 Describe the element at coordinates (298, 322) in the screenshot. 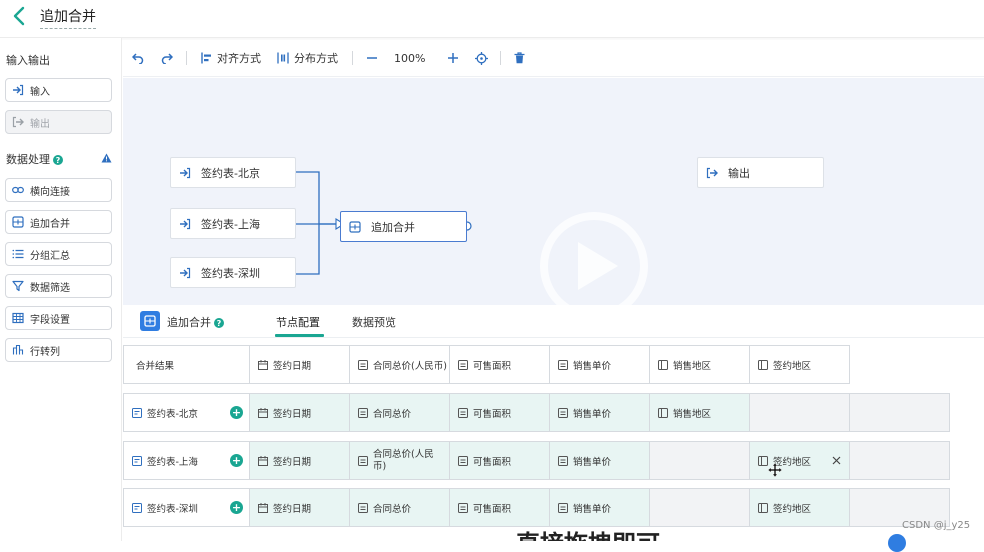

I see `tab-node-config: 节点配置` at that location.